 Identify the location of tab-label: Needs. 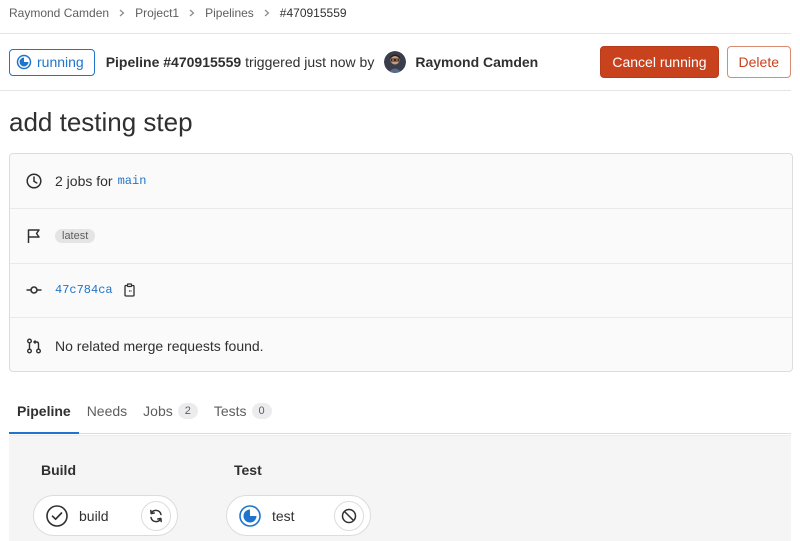
(107, 411).